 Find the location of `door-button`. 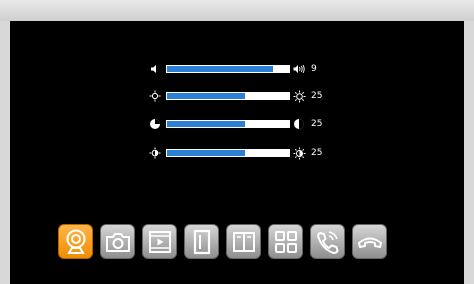

door-button is located at coordinates (201, 241).